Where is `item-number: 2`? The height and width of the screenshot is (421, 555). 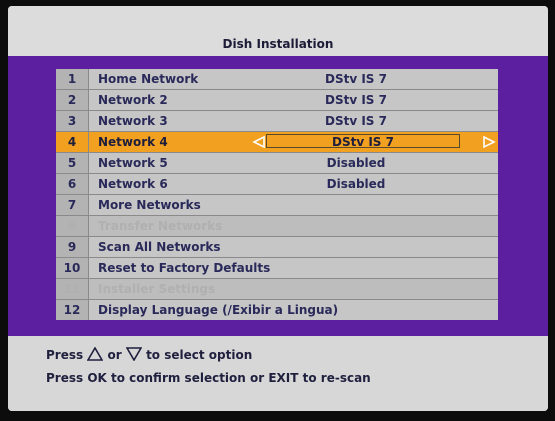 item-number: 2 is located at coordinates (72, 100).